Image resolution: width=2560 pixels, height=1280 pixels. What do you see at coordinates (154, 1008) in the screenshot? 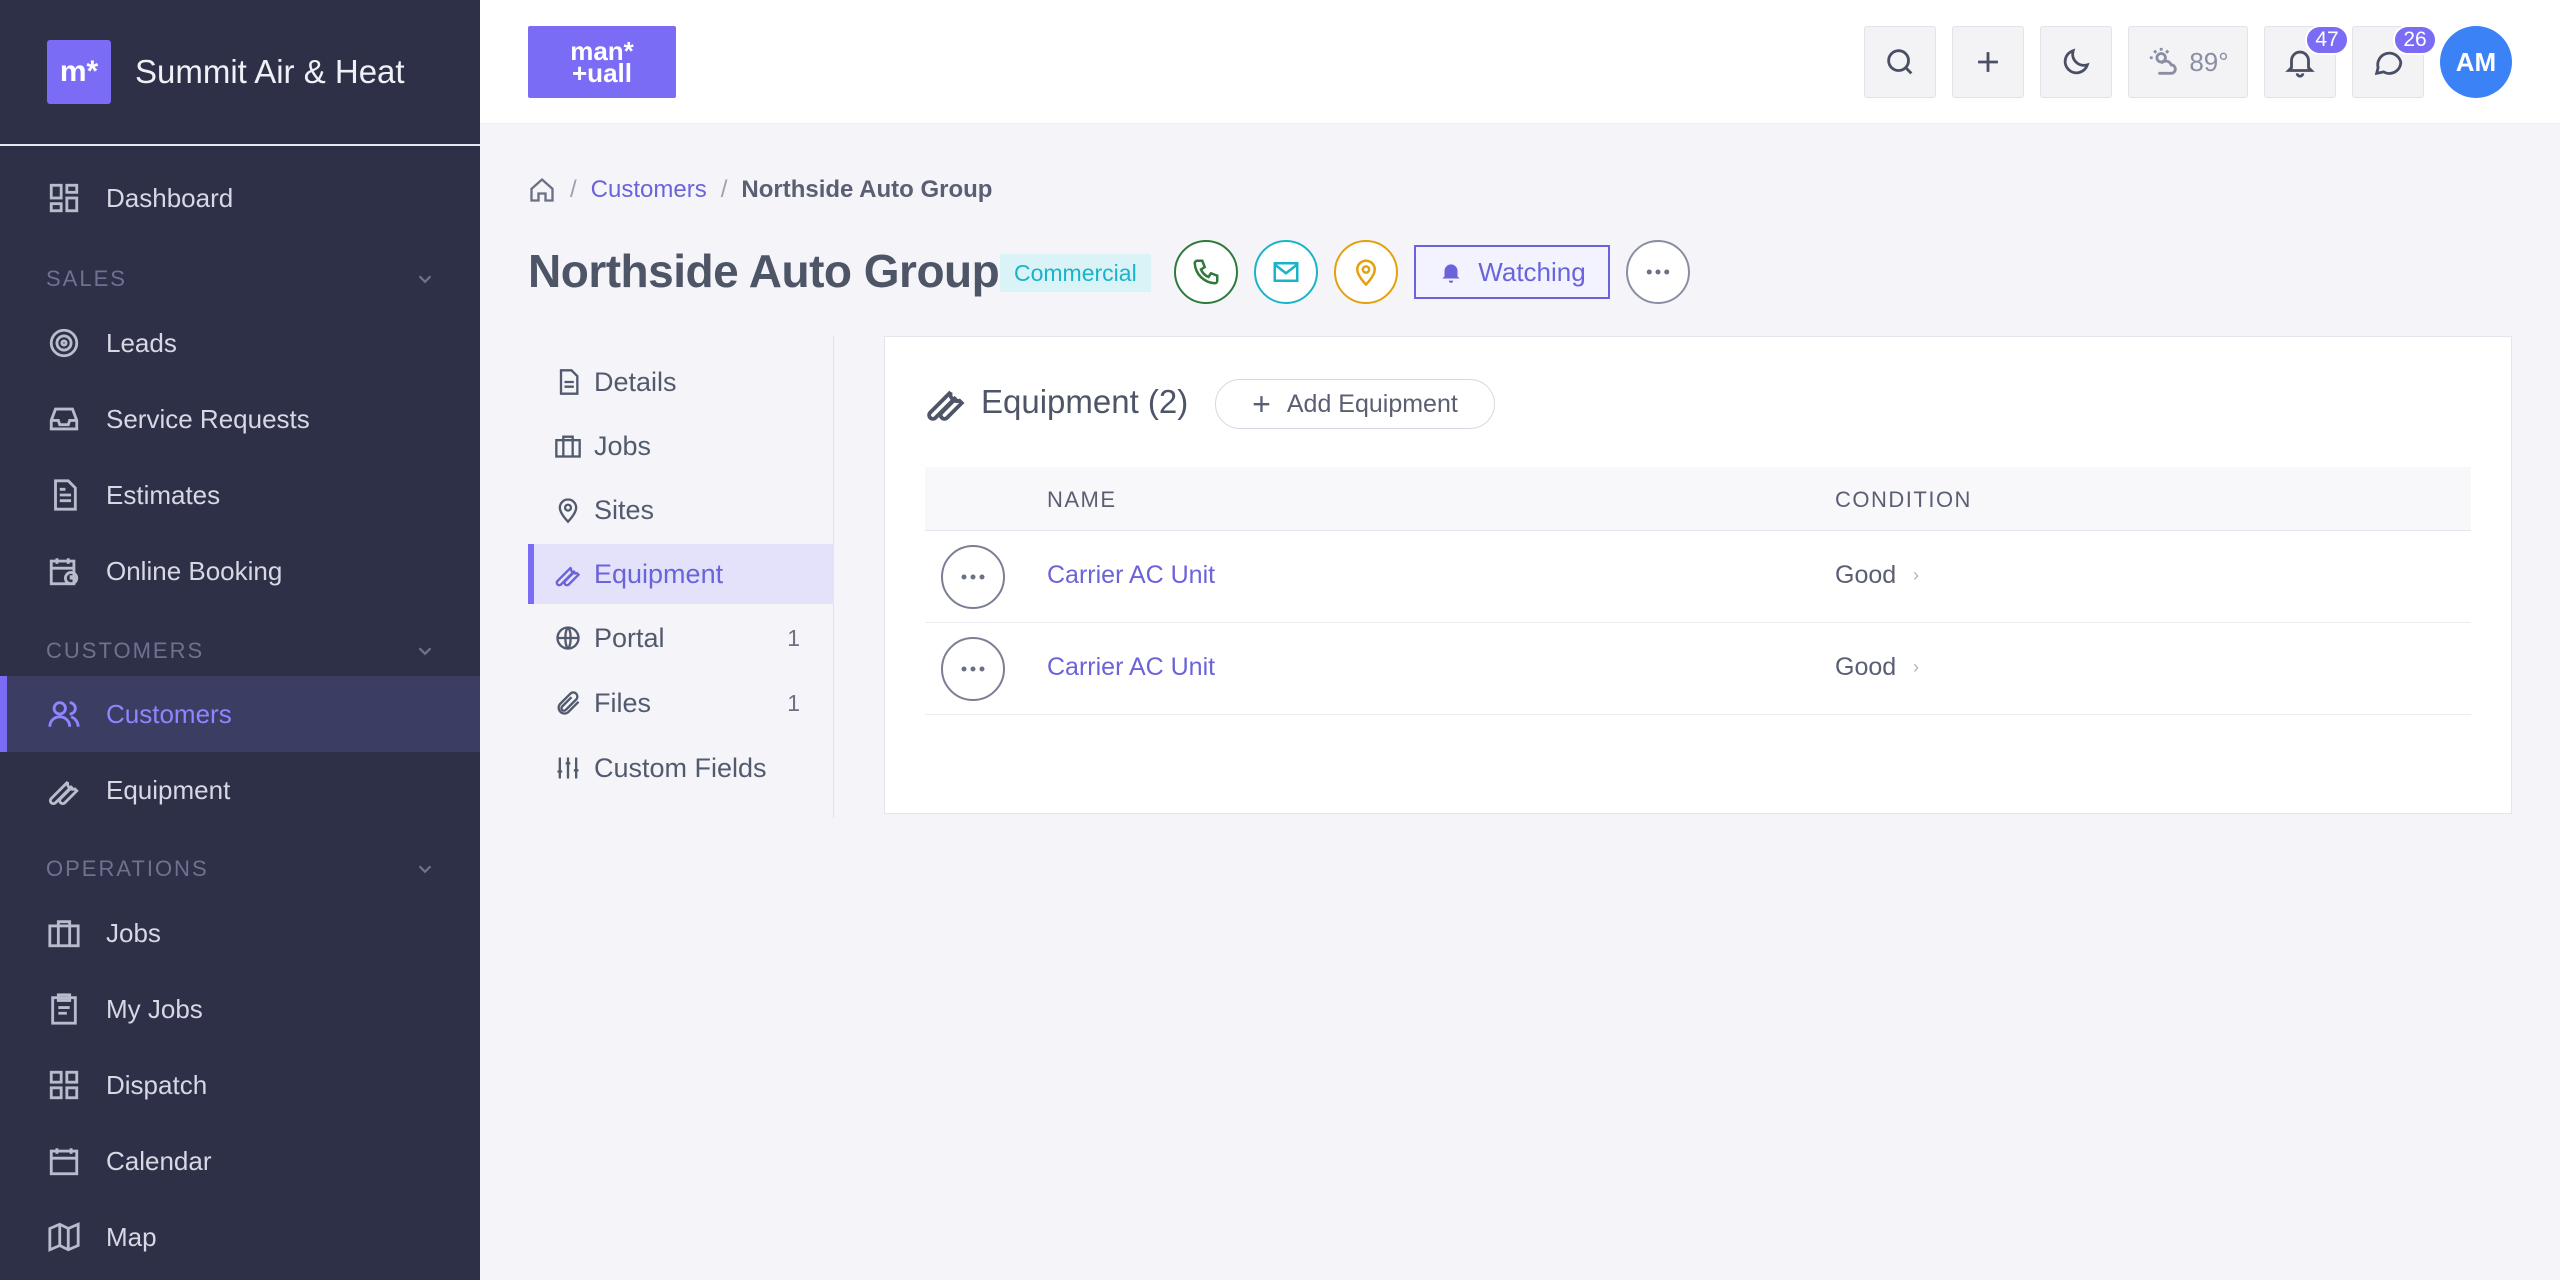
I see `sidebar-item-label: My Jobs` at bounding box center [154, 1008].